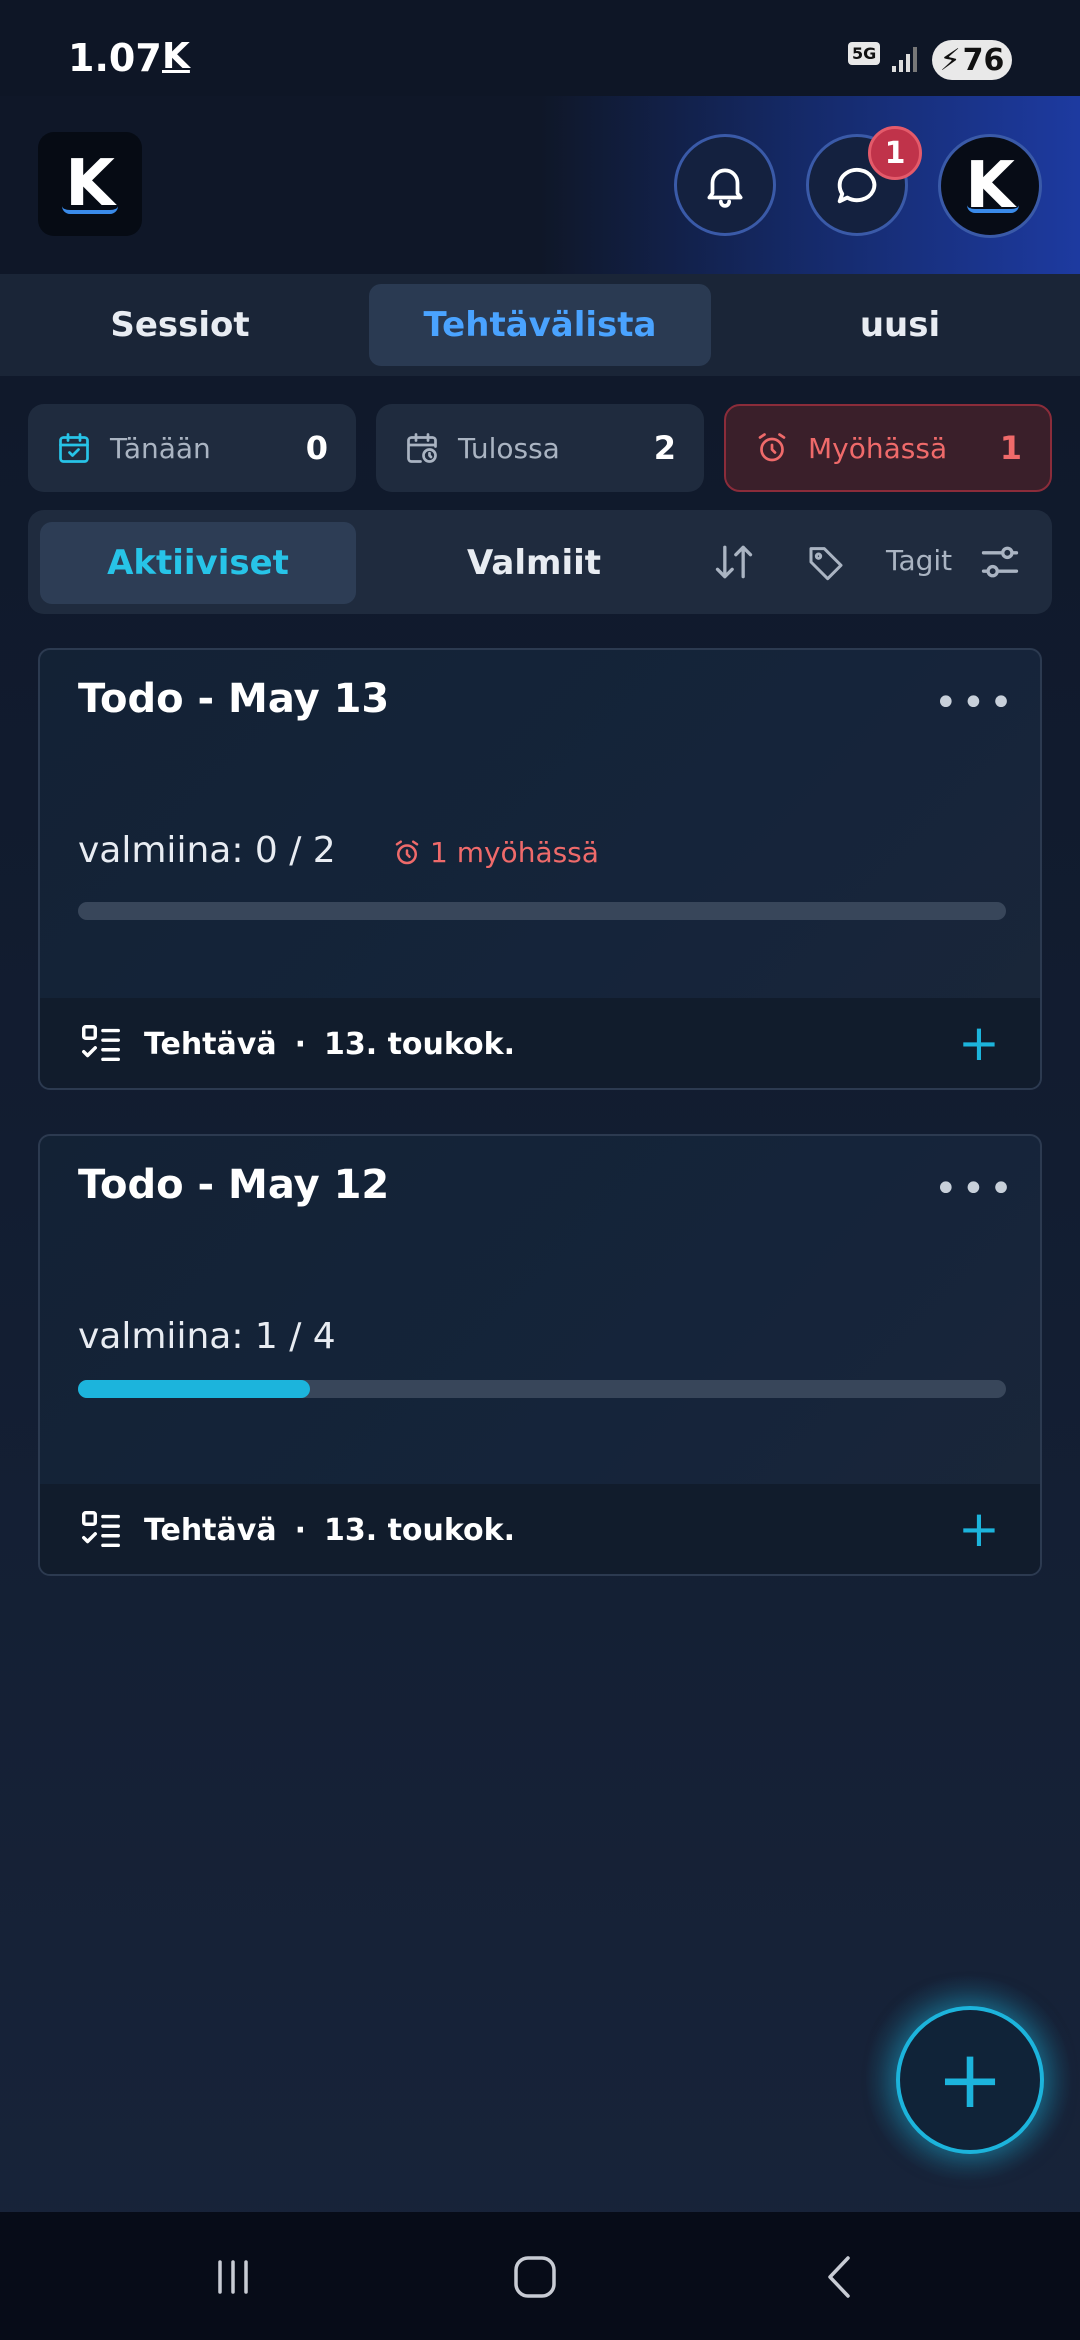  I want to click on bell-icon, so click(725, 188).